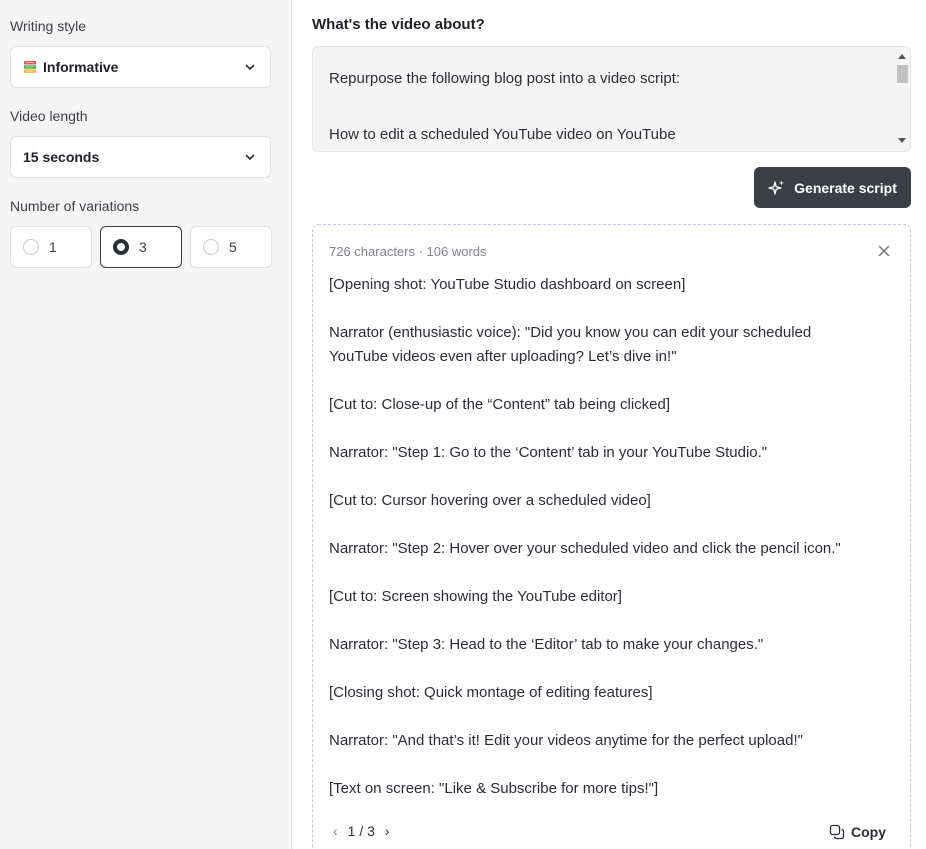  I want to click on variation-option-label: 5, so click(233, 247).